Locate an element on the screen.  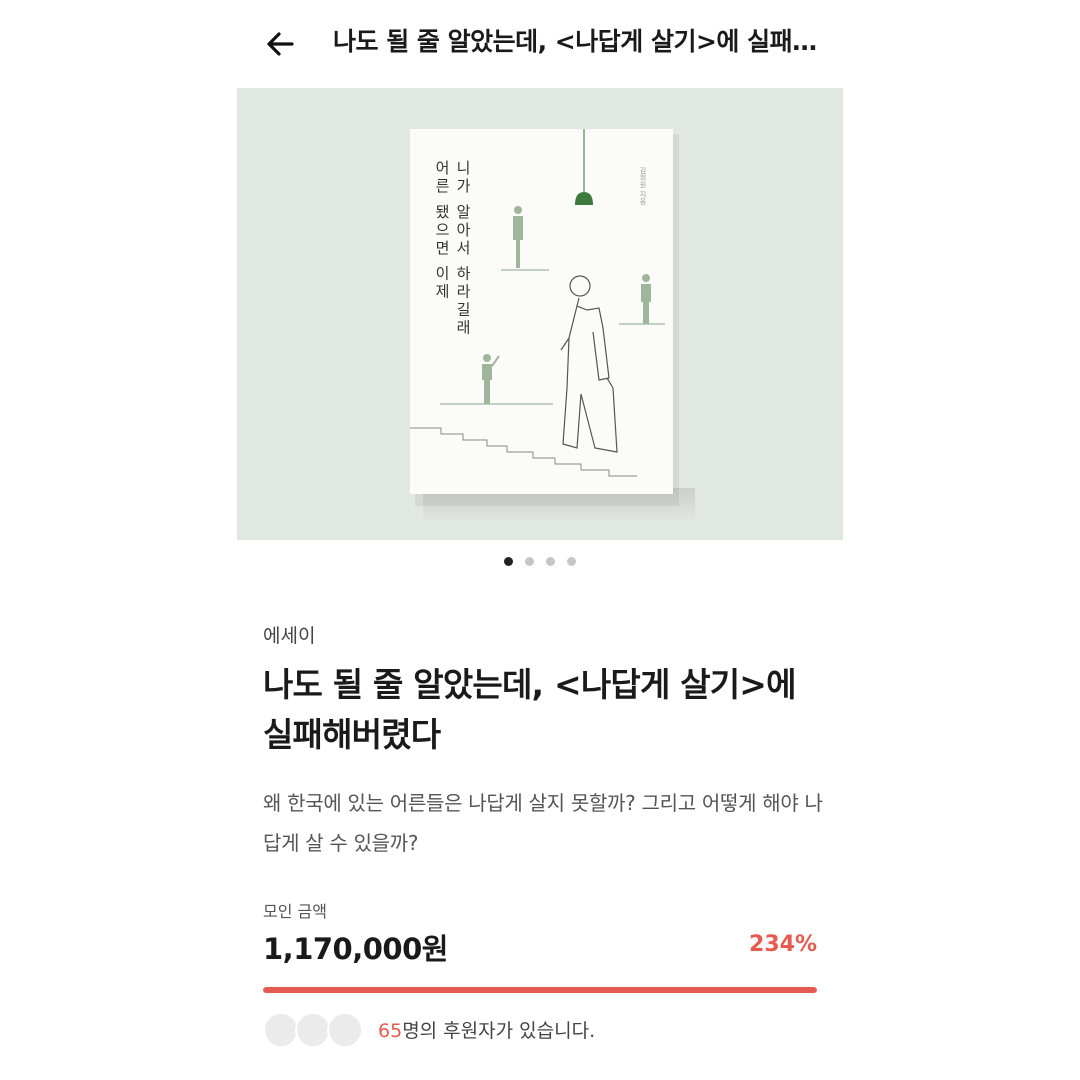
amount-value: 1,170,000원 is located at coordinates (355, 949).